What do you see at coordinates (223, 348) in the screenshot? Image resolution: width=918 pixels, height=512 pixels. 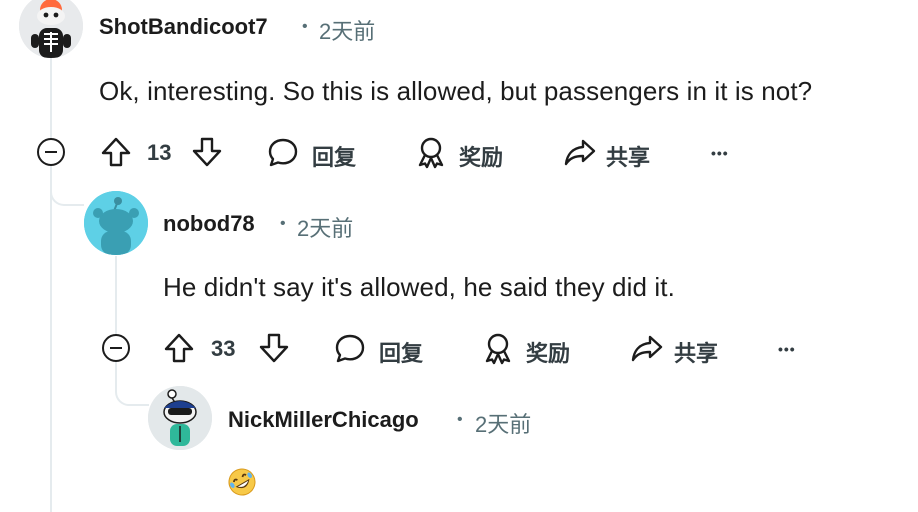 I see `vote-count: 33` at bounding box center [223, 348].